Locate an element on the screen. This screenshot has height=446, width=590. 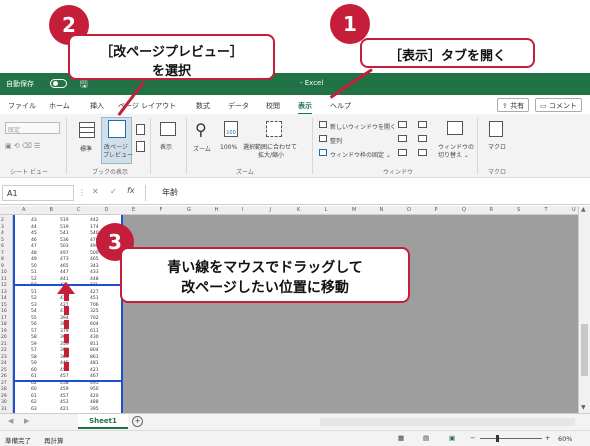
cell: 62 is located at coordinates (34, 402).